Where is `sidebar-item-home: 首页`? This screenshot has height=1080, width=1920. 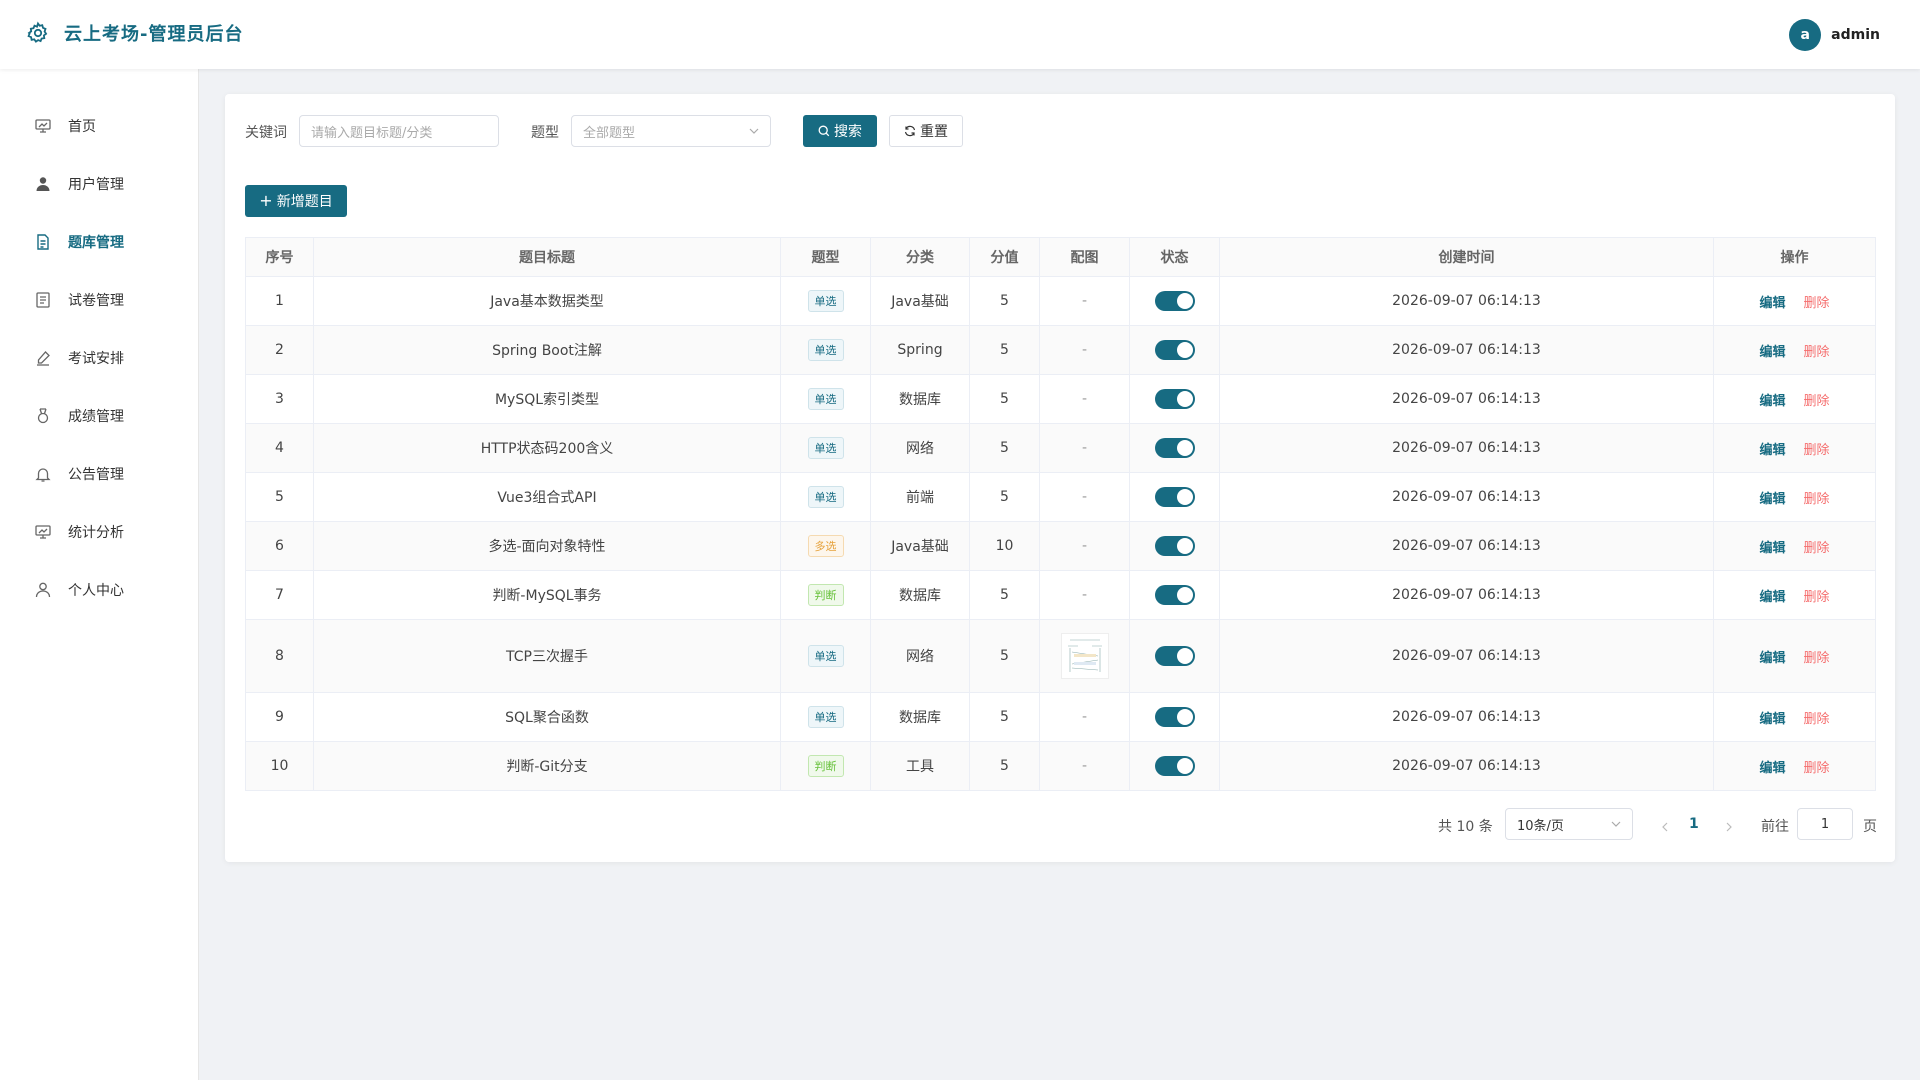
sidebar-item-home: 首页 is located at coordinates (65, 126).